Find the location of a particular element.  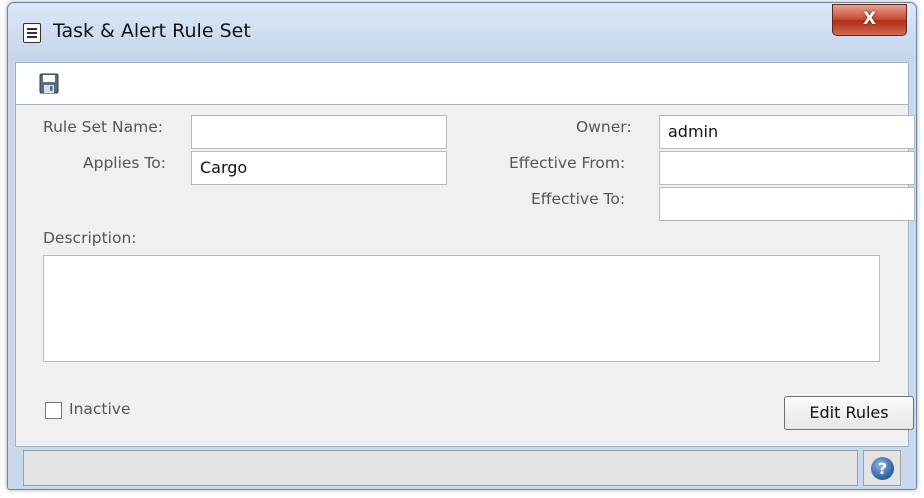

rule-set-name-label: Rule Set Name: is located at coordinates (103, 127).